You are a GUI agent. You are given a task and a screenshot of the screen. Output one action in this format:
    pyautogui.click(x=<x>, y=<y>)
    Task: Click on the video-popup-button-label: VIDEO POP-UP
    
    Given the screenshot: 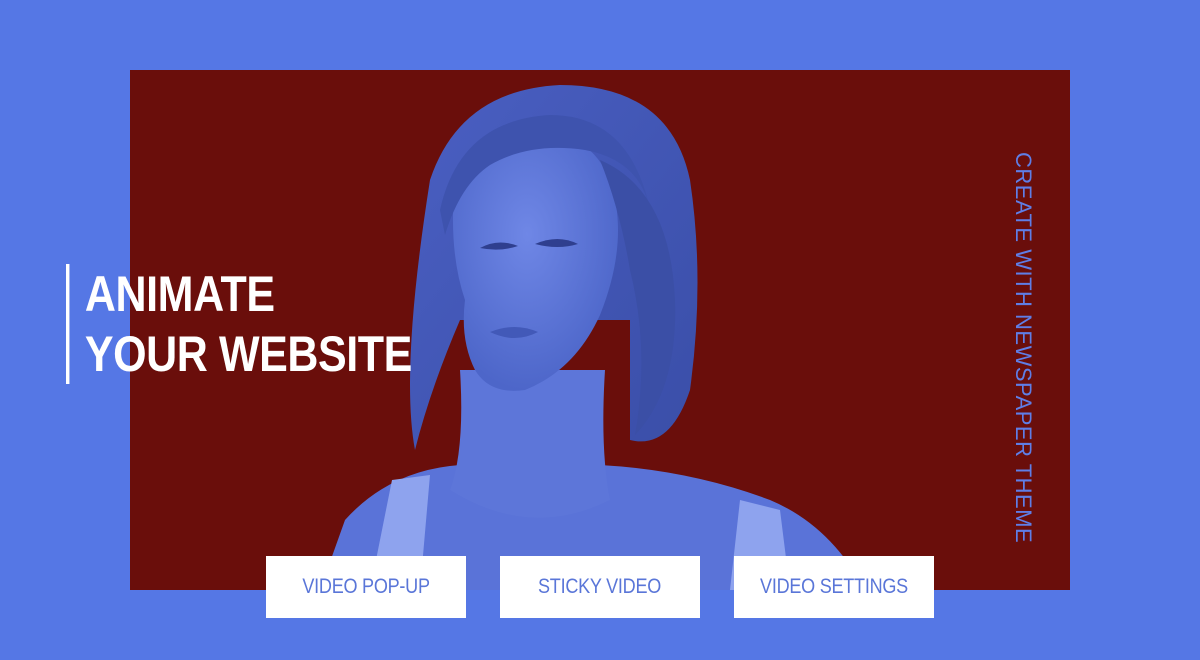 What is the action you would take?
    pyautogui.click(x=366, y=586)
    